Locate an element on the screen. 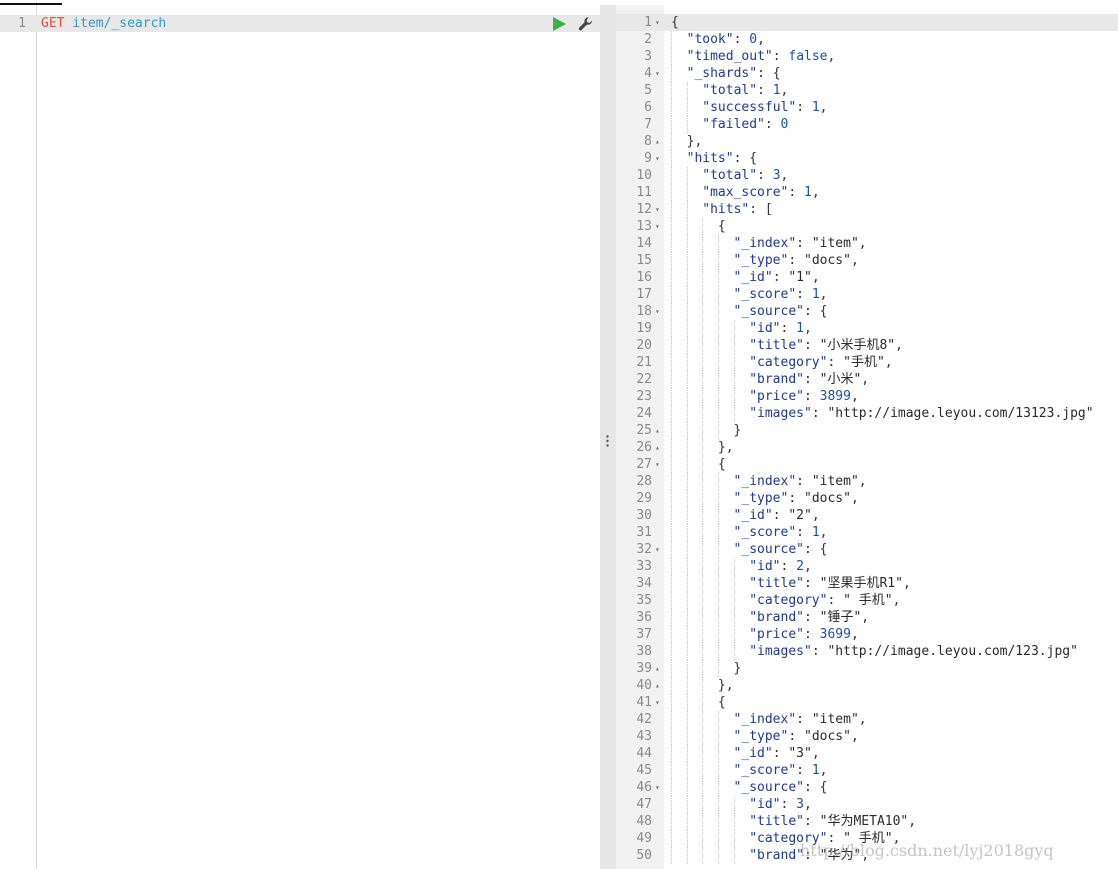 This screenshot has width=1118, height=869. code-token: 0 is located at coordinates (784, 124).